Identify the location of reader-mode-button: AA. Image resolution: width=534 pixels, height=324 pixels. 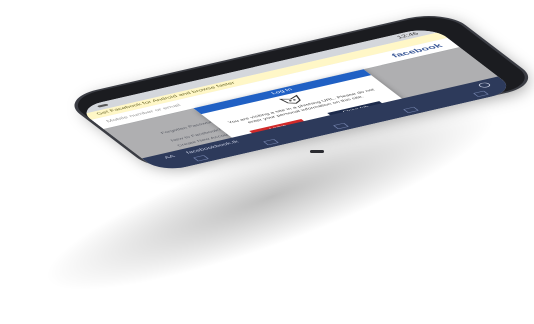
(169, 157).